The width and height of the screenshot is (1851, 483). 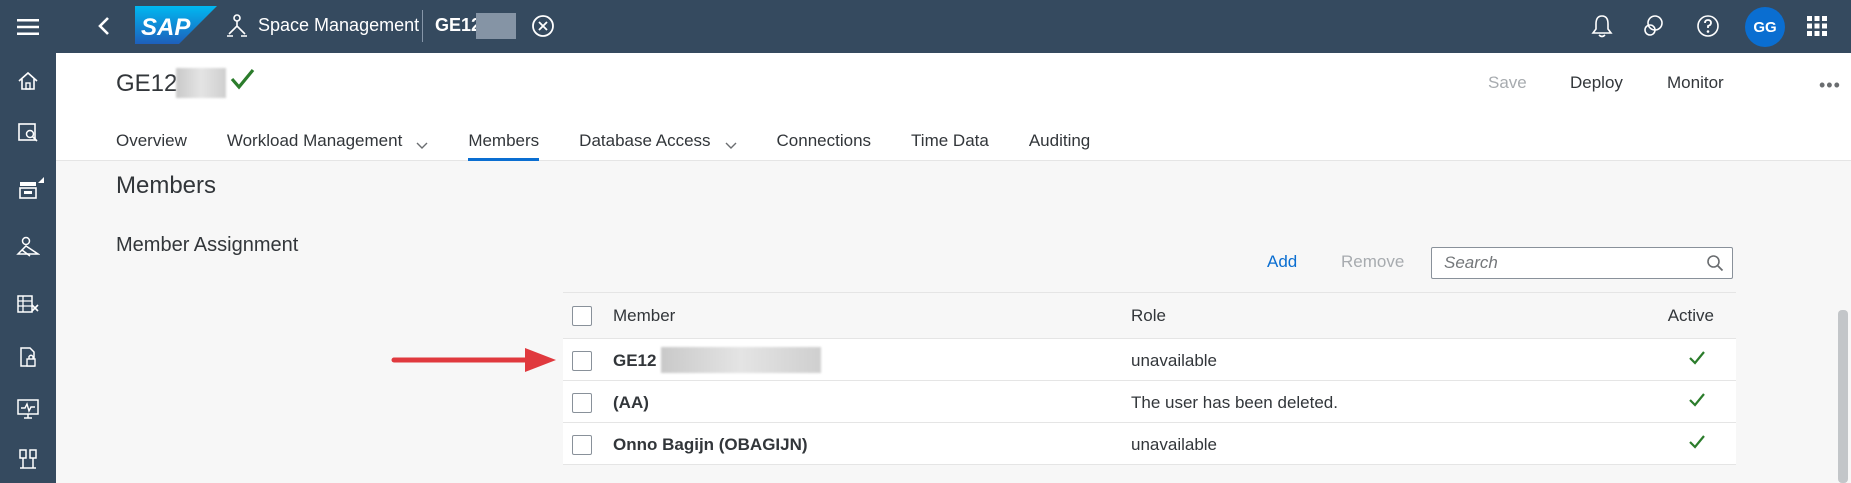 I want to click on table-row: GE12 unavailable, so click(x=1149, y=360).